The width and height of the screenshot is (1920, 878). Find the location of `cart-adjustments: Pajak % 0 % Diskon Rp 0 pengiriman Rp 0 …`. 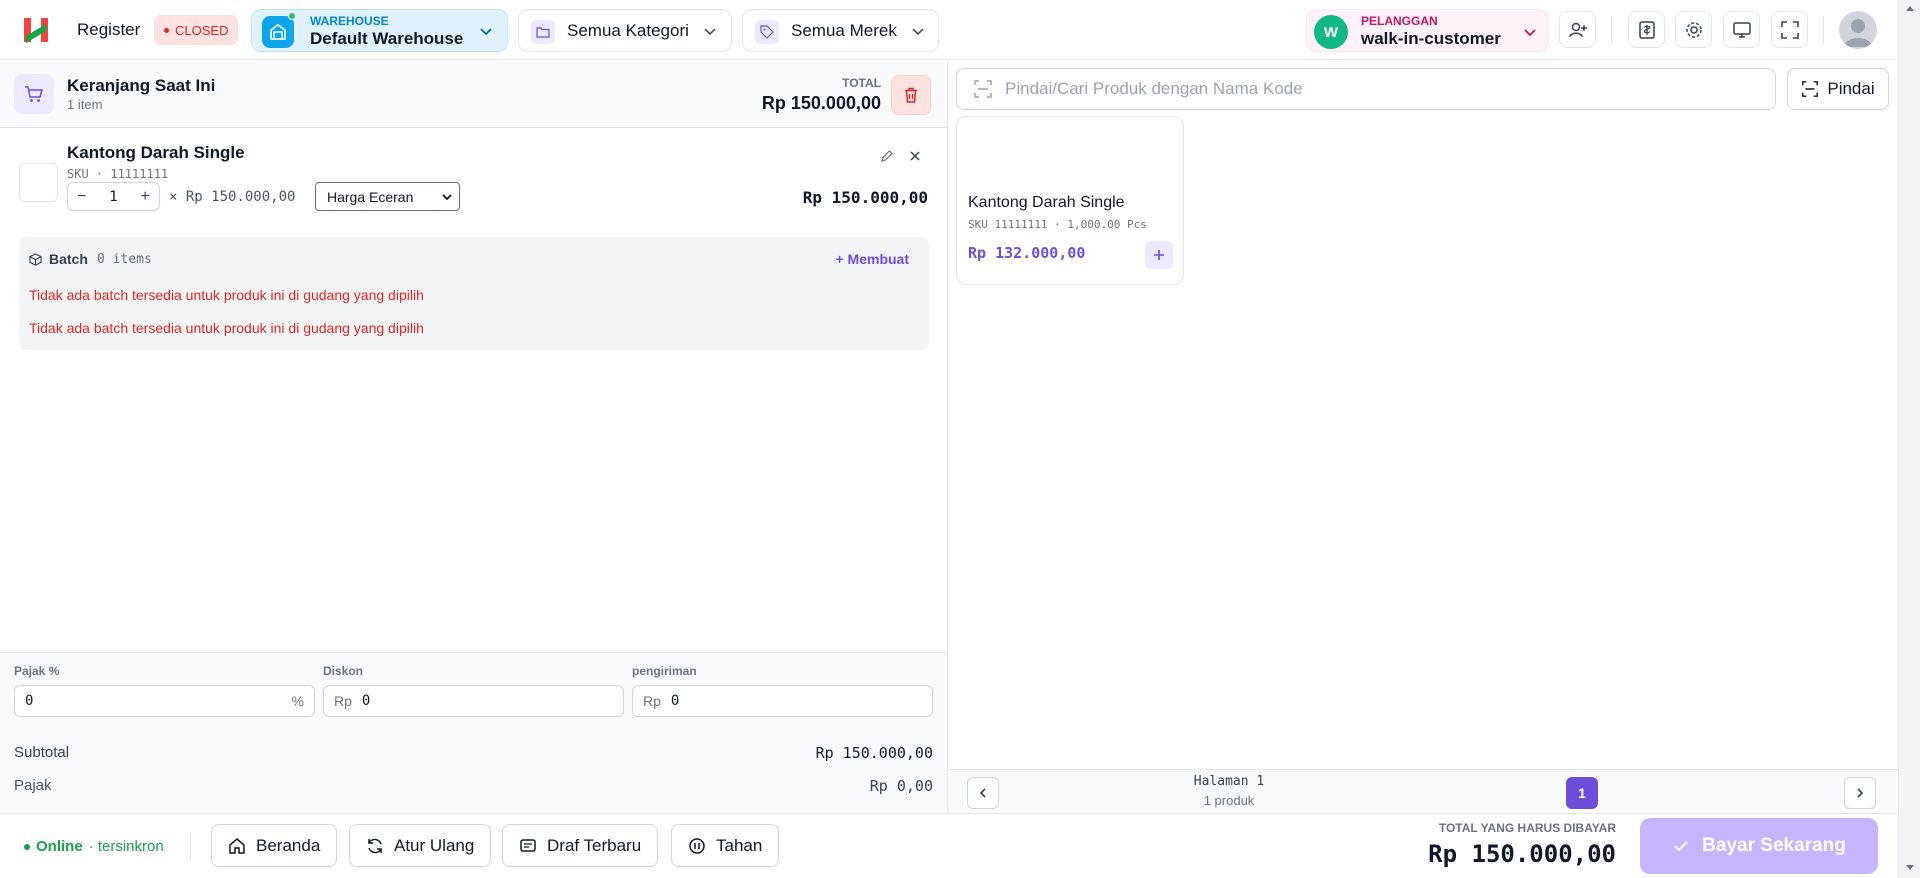

cart-adjustments: Pajak % 0 % Diskon Rp 0 pengiriman Rp 0 … is located at coordinates (473, 732).